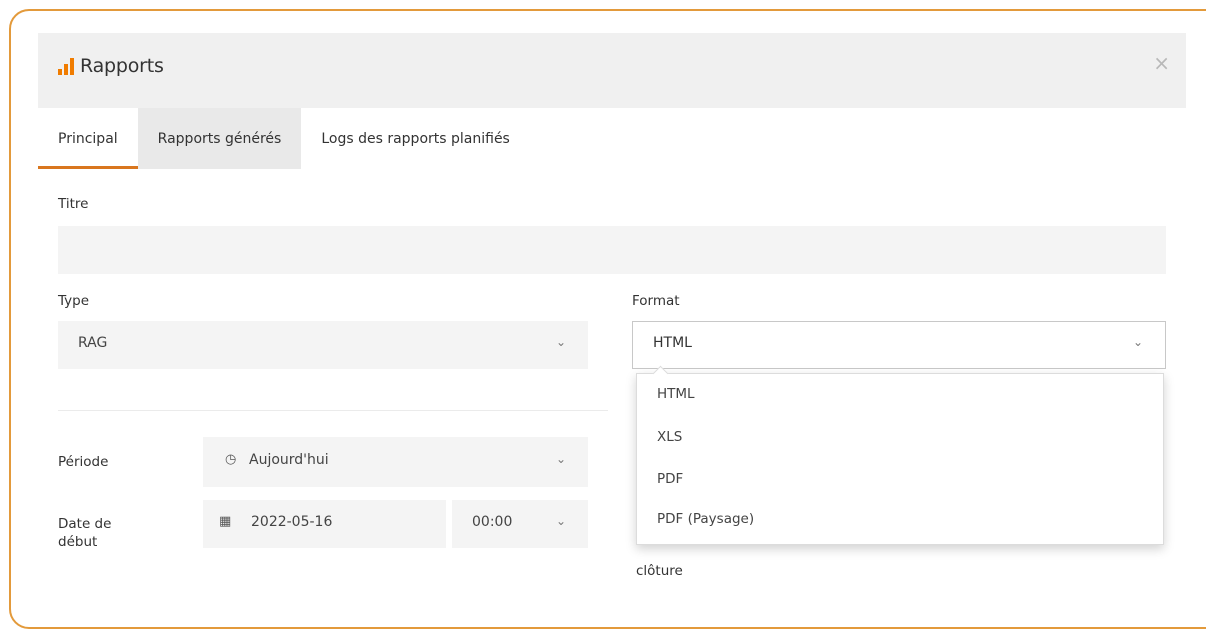  I want to click on type-value: RAG, so click(93, 343).